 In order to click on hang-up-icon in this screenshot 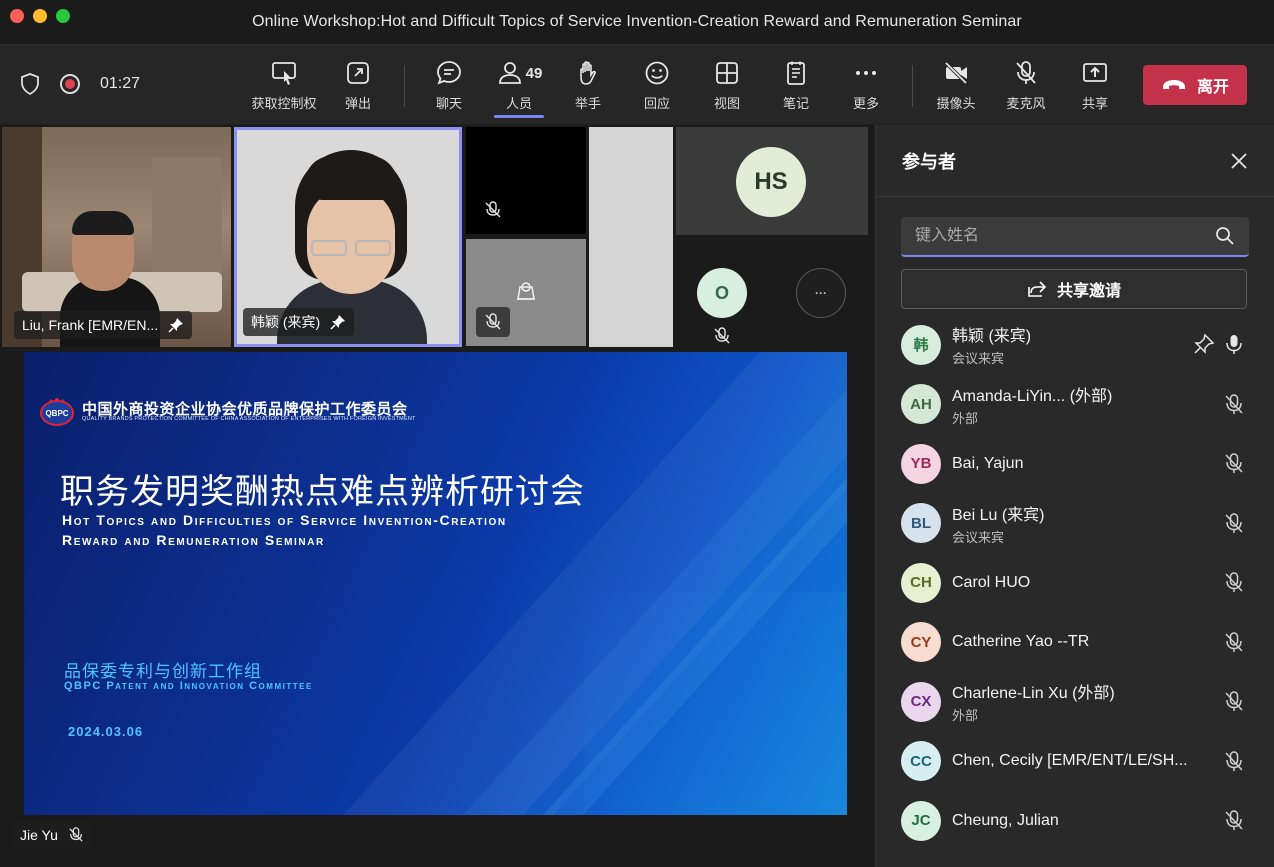, I will do `click(1173, 84)`.